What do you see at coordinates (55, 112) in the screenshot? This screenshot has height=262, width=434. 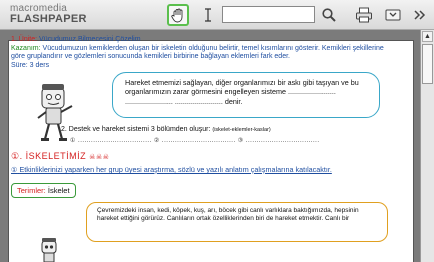 I see `robot-character-image` at bounding box center [55, 112].